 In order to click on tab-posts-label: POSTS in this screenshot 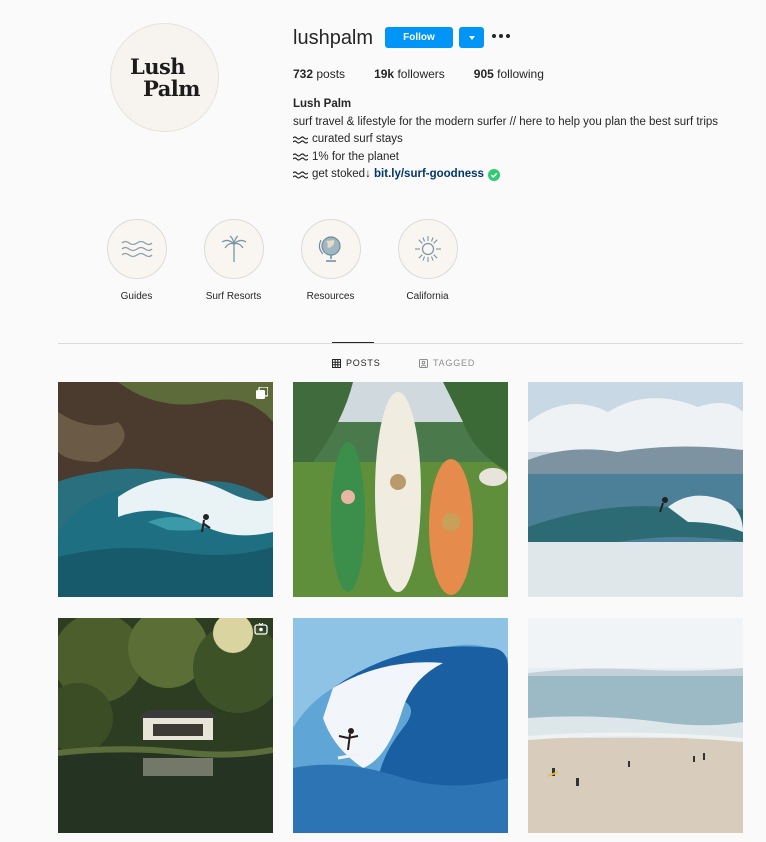, I will do `click(363, 363)`.